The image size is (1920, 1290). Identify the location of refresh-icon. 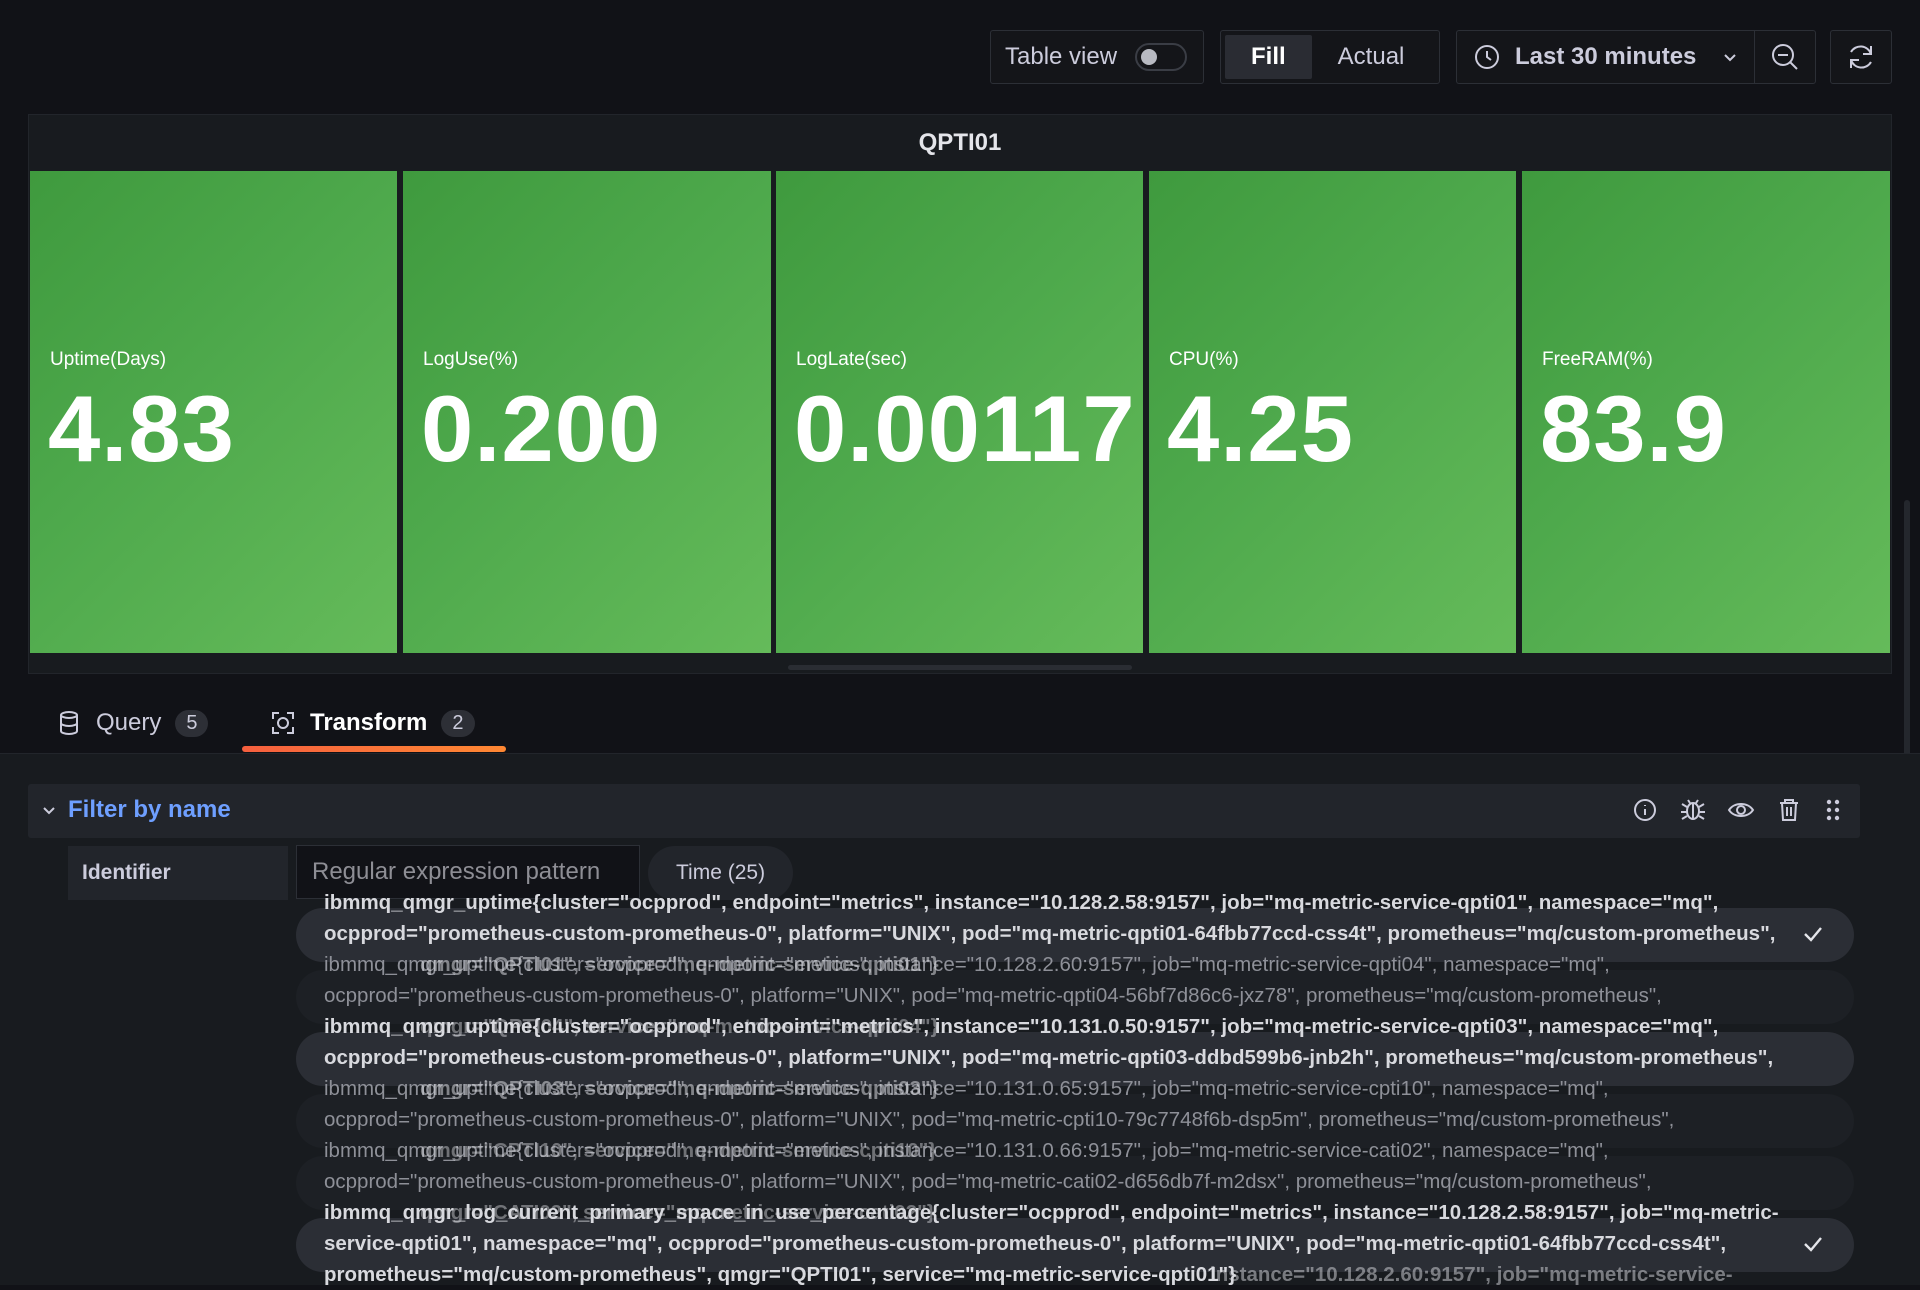
(1861, 57).